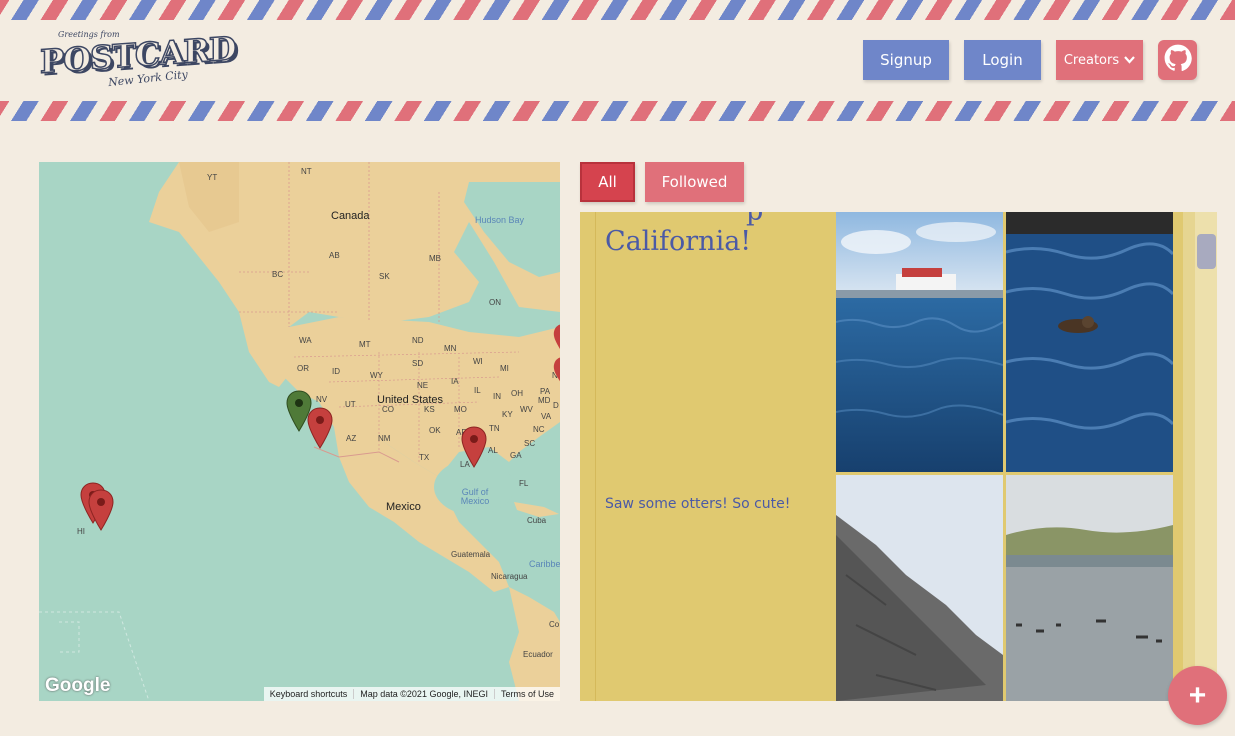  What do you see at coordinates (423, 694) in the screenshot?
I see `map-data-attribution: Map data ©2021 Google, INEGI` at bounding box center [423, 694].